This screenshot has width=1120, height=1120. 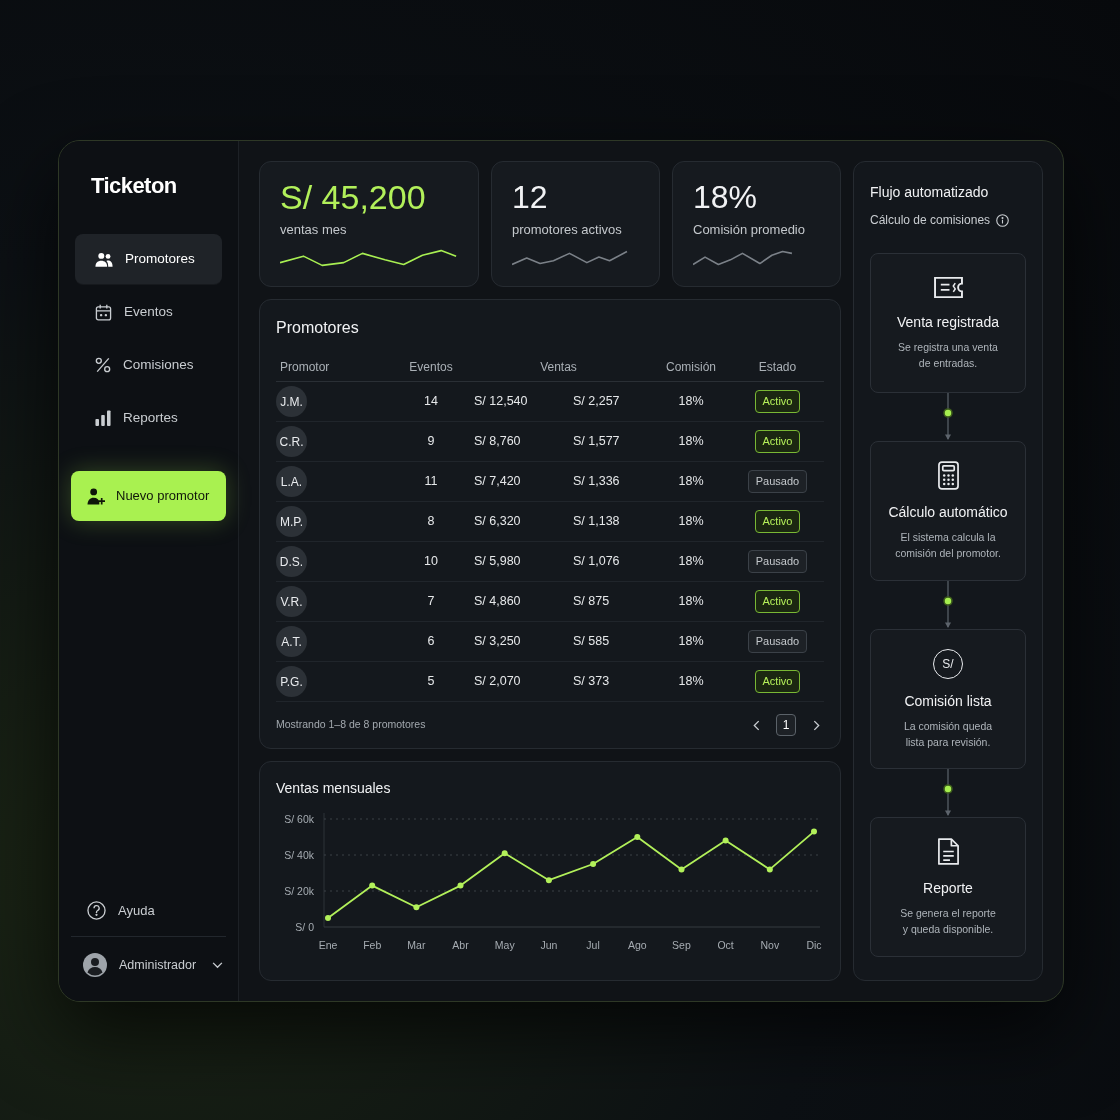 I want to click on table-cell-text: S/ 585, so click(x=591, y=642).